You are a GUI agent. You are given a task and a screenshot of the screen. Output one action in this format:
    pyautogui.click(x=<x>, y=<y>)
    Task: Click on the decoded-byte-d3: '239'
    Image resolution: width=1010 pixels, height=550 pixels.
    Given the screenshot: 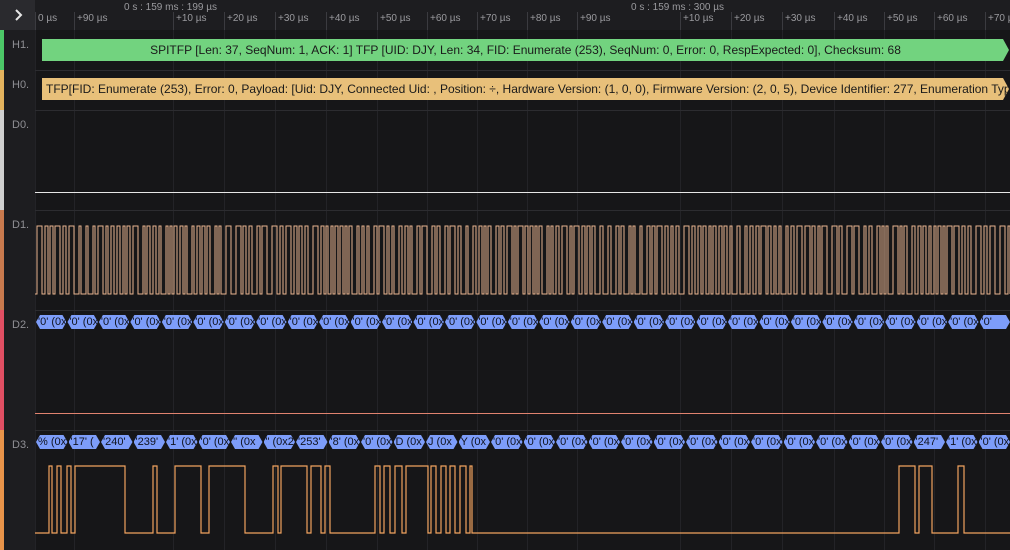 What is the action you would take?
    pyautogui.click(x=150, y=442)
    